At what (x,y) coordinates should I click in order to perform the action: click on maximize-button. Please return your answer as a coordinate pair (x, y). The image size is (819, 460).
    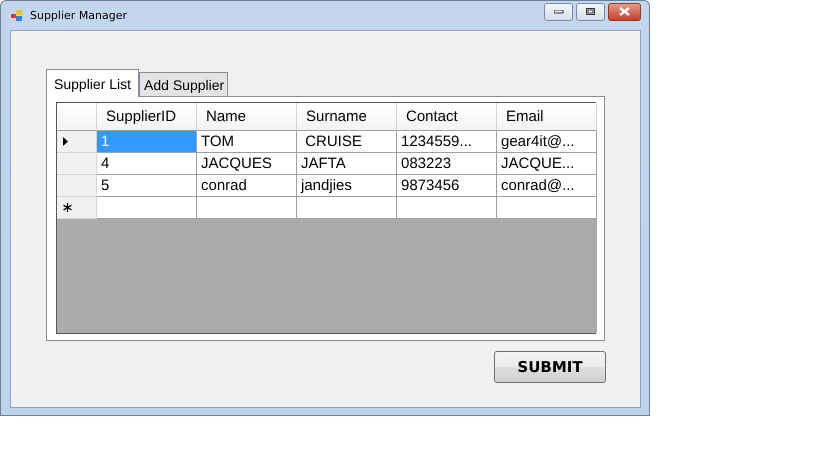
    Looking at the image, I should click on (590, 11).